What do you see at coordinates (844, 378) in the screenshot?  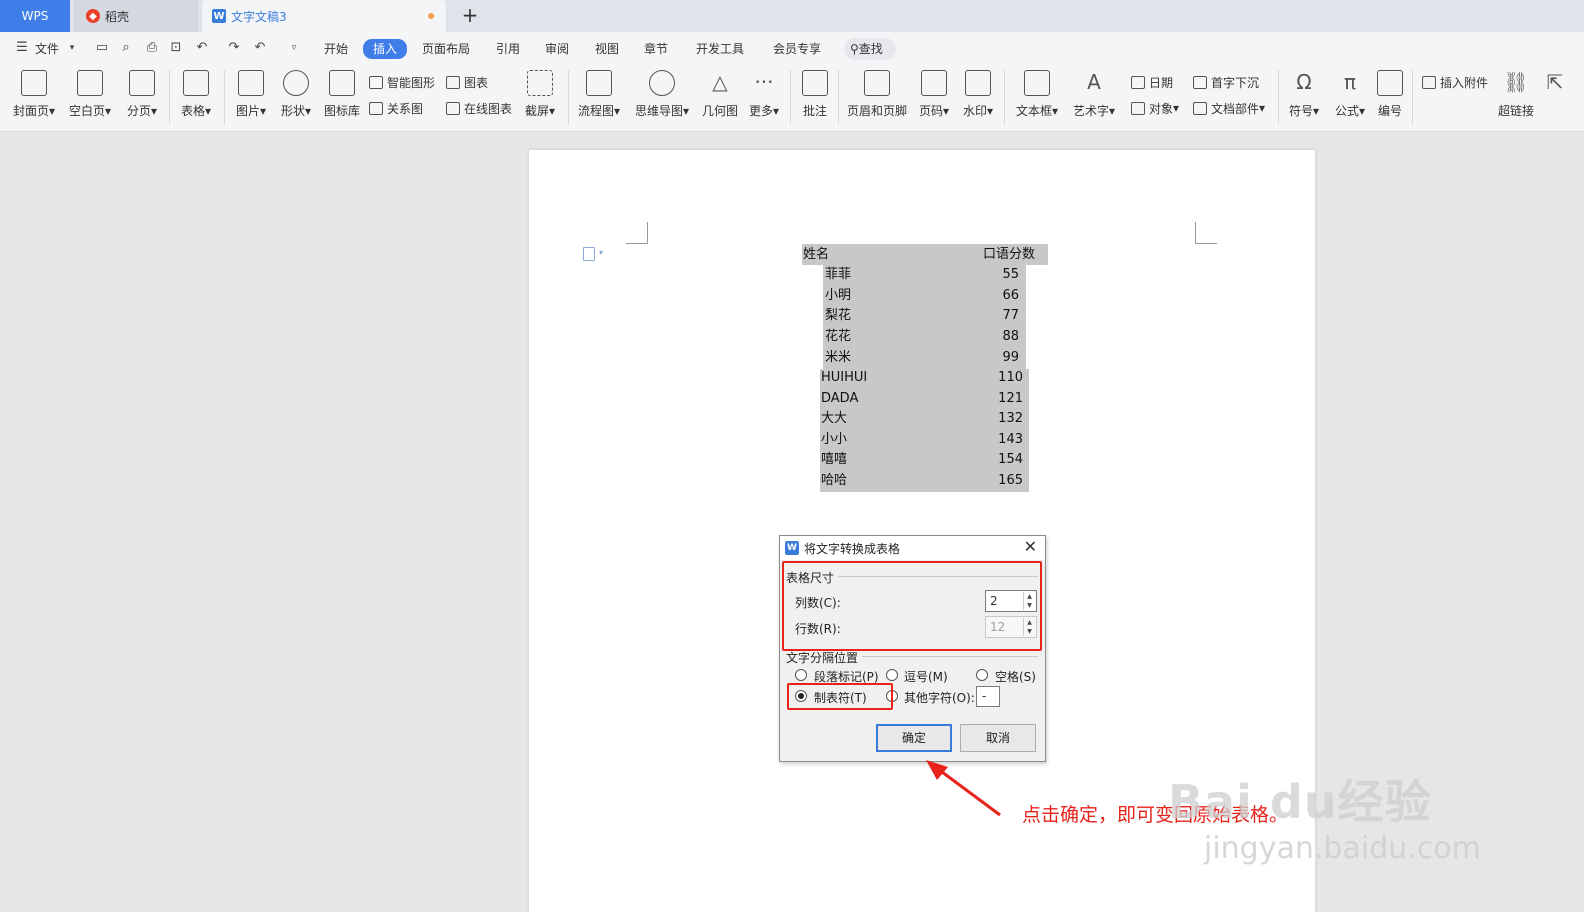 I see `name-cell: HUIHUI` at bounding box center [844, 378].